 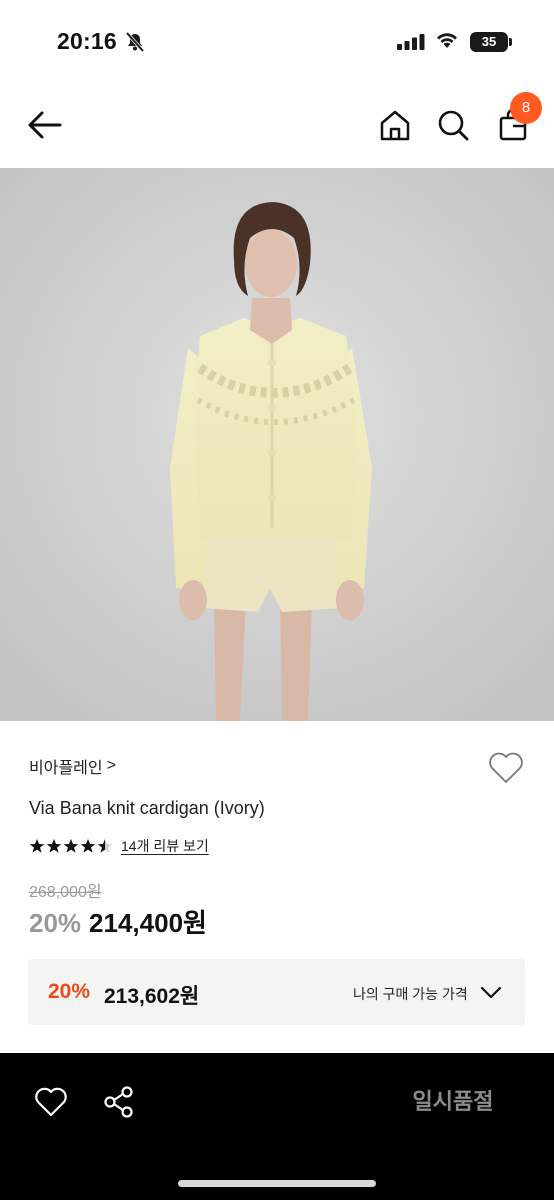 What do you see at coordinates (411, 42) in the screenshot?
I see `signal-icon` at bounding box center [411, 42].